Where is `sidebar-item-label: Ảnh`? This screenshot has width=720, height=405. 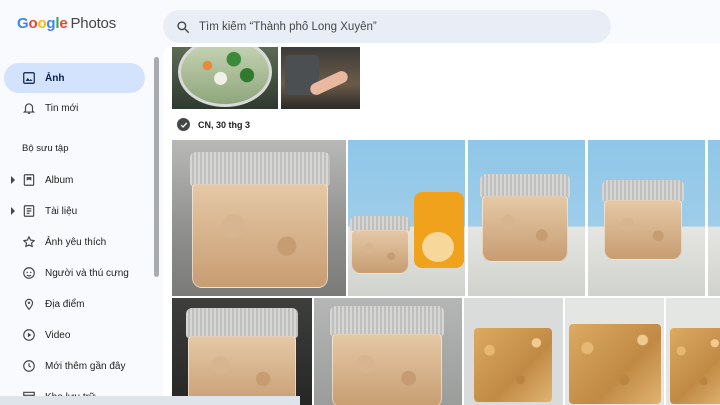
sidebar-item-label: Ảnh is located at coordinates (55, 78).